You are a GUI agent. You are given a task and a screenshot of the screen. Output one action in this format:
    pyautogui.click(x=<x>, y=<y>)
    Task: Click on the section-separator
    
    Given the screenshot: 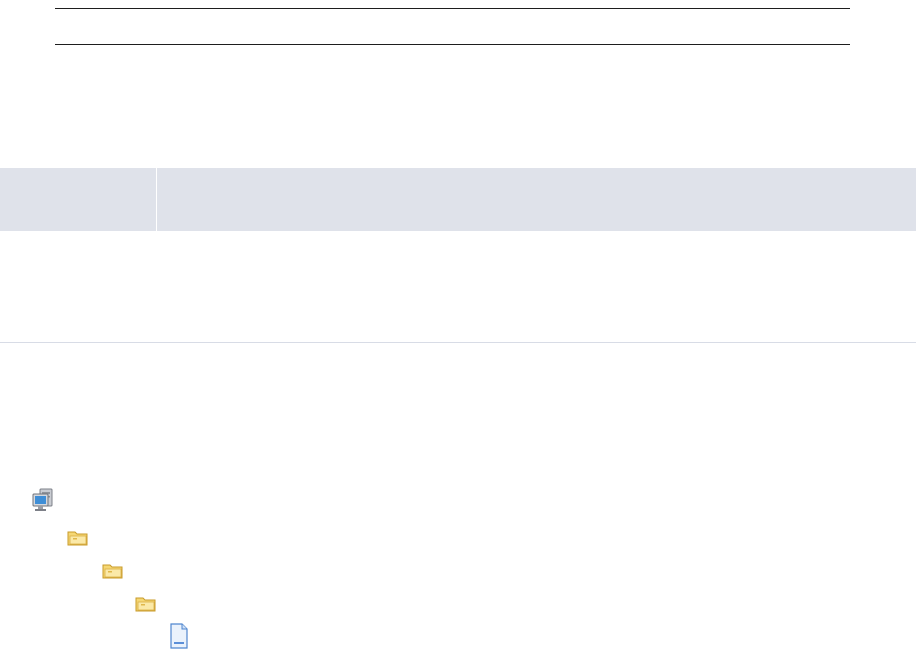 What is the action you would take?
    pyautogui.click(x=458, y=342)
    